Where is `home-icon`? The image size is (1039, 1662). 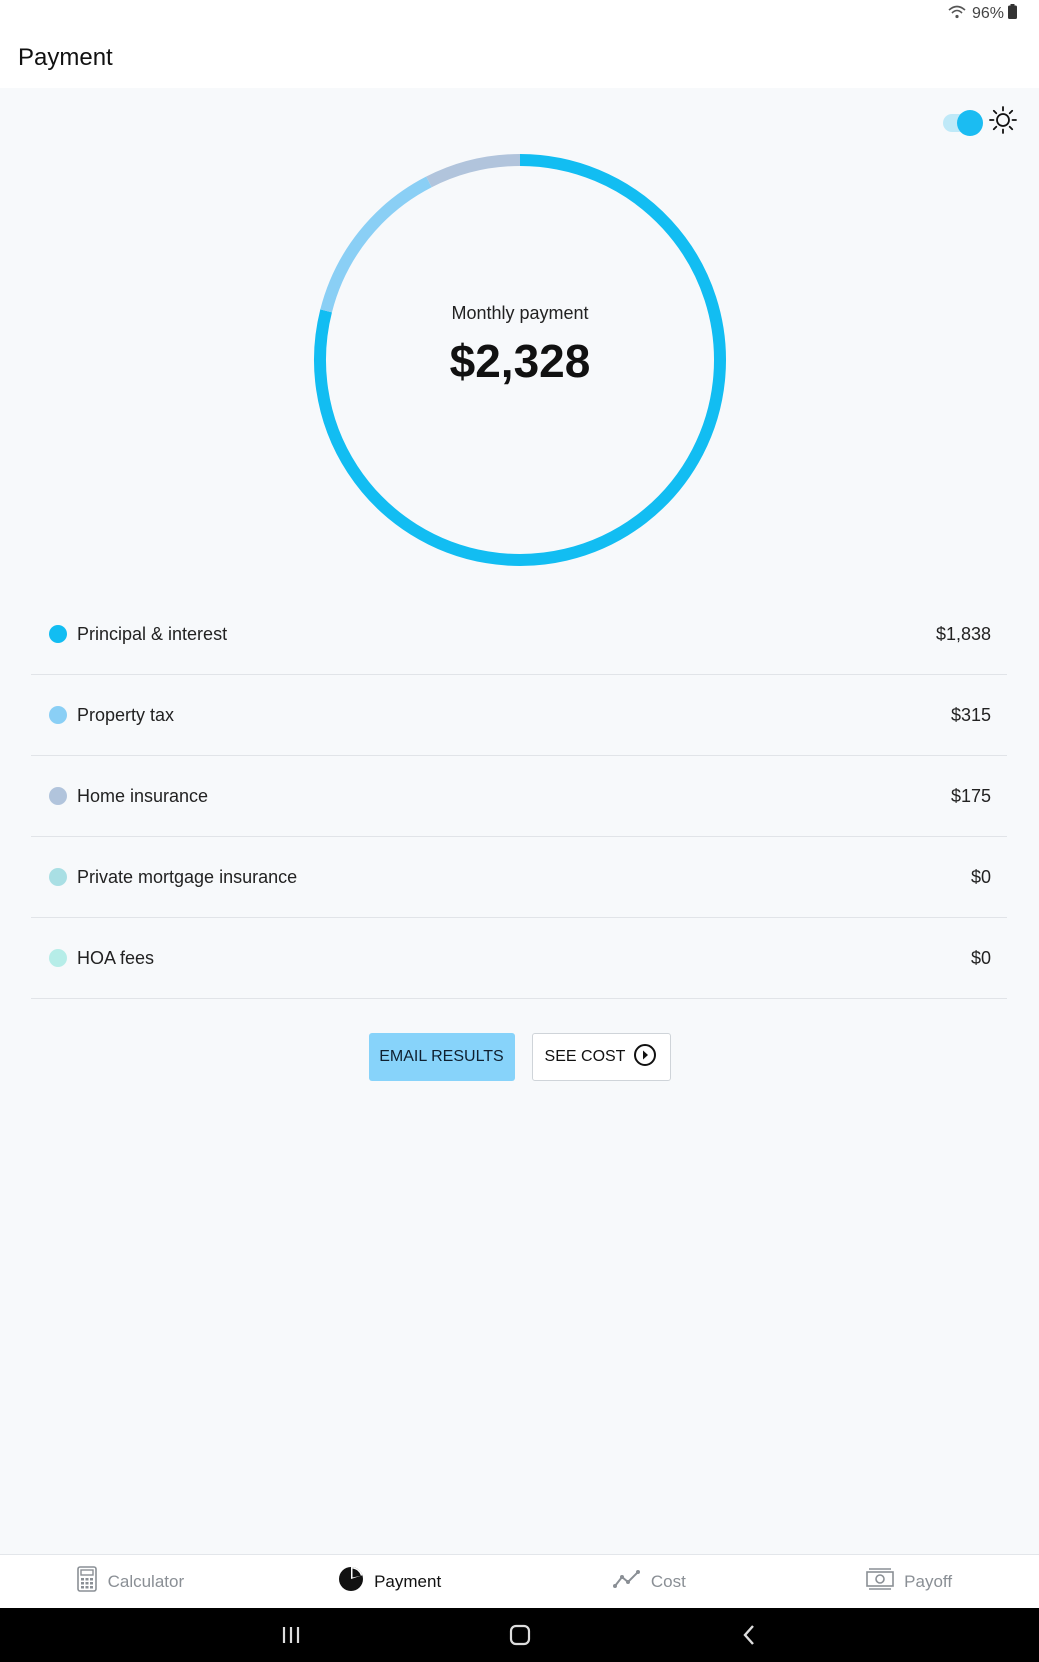 home-icon is located at coordinates (519, 1635).